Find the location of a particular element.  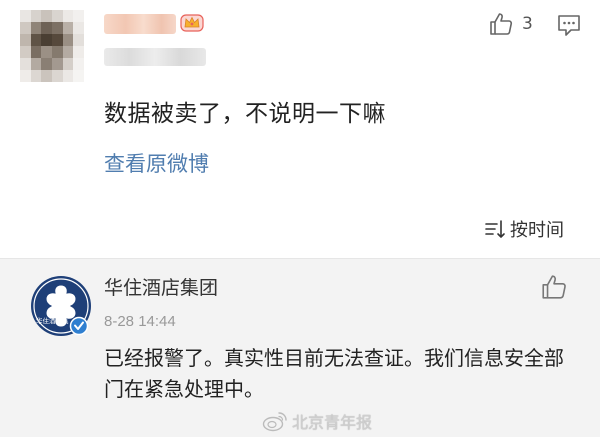

avatar-logo-text: 华住酒店集 is located at coordinates (52, 321).